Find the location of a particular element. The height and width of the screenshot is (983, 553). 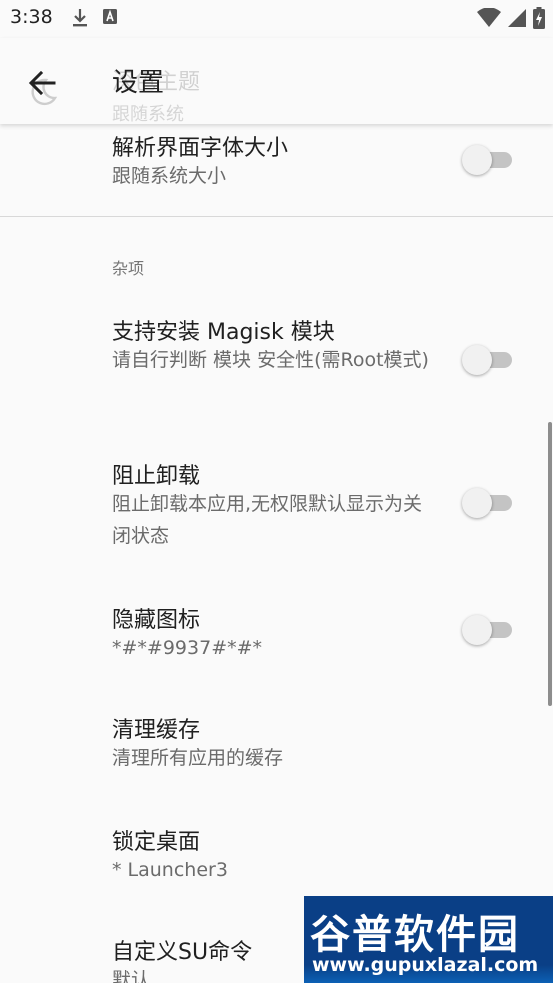

scrollbar is located at coordinates (550, 564).